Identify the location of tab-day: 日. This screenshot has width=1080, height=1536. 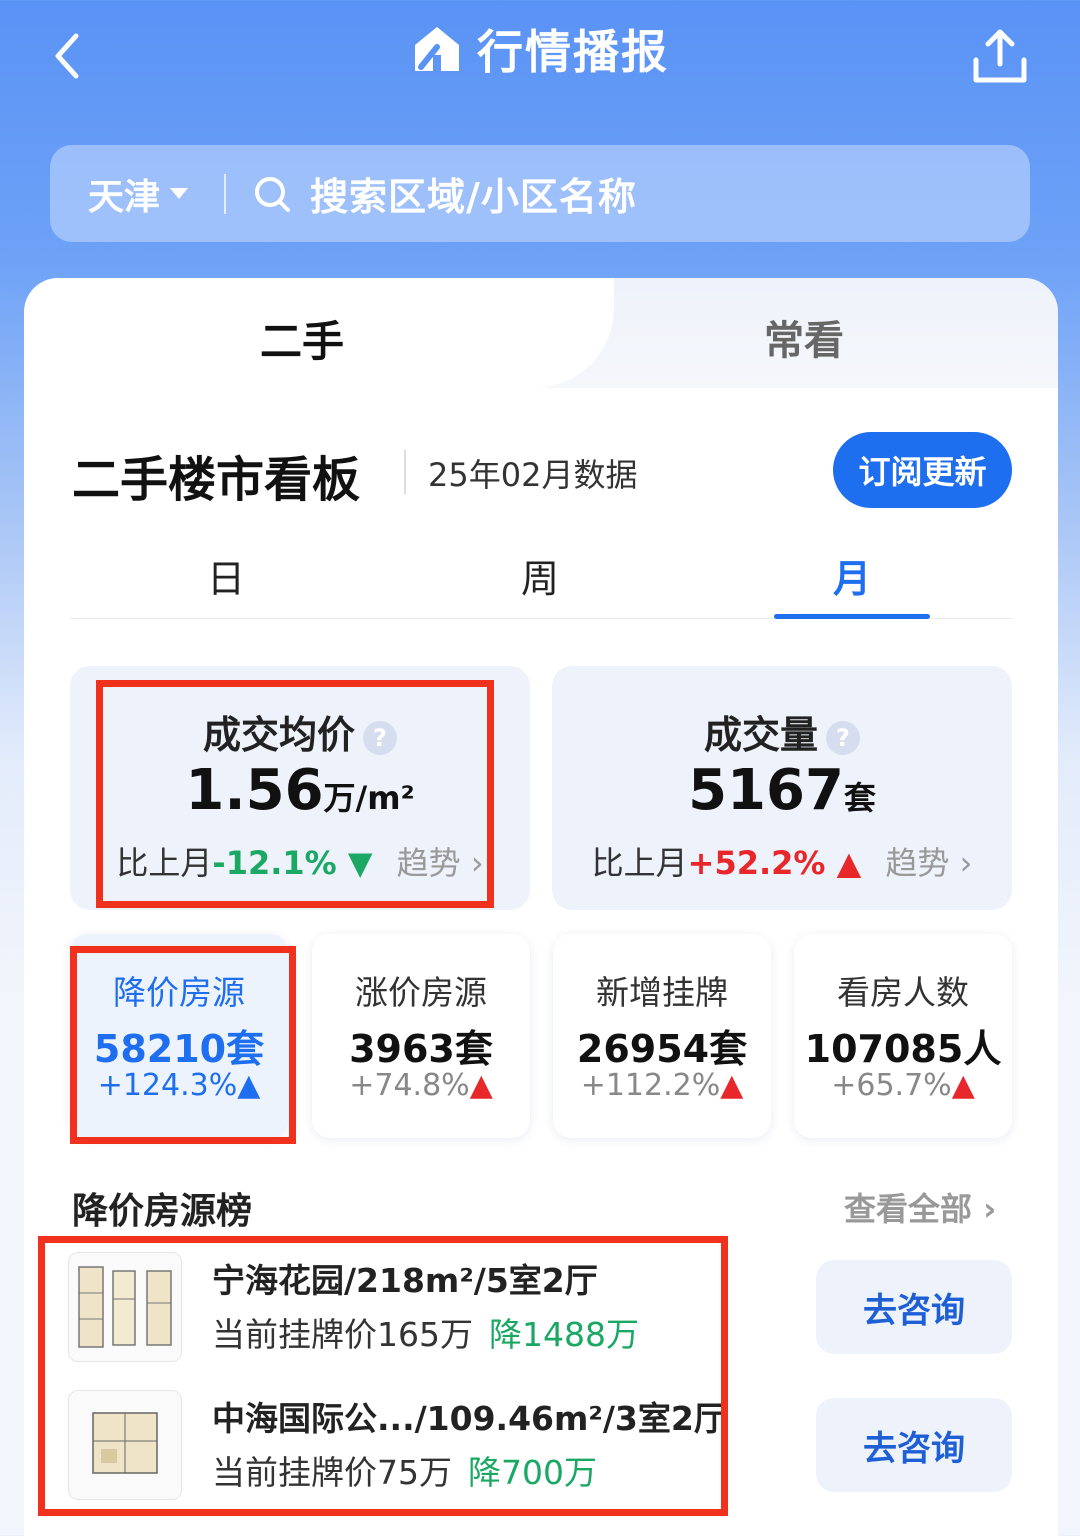
(226, 575).